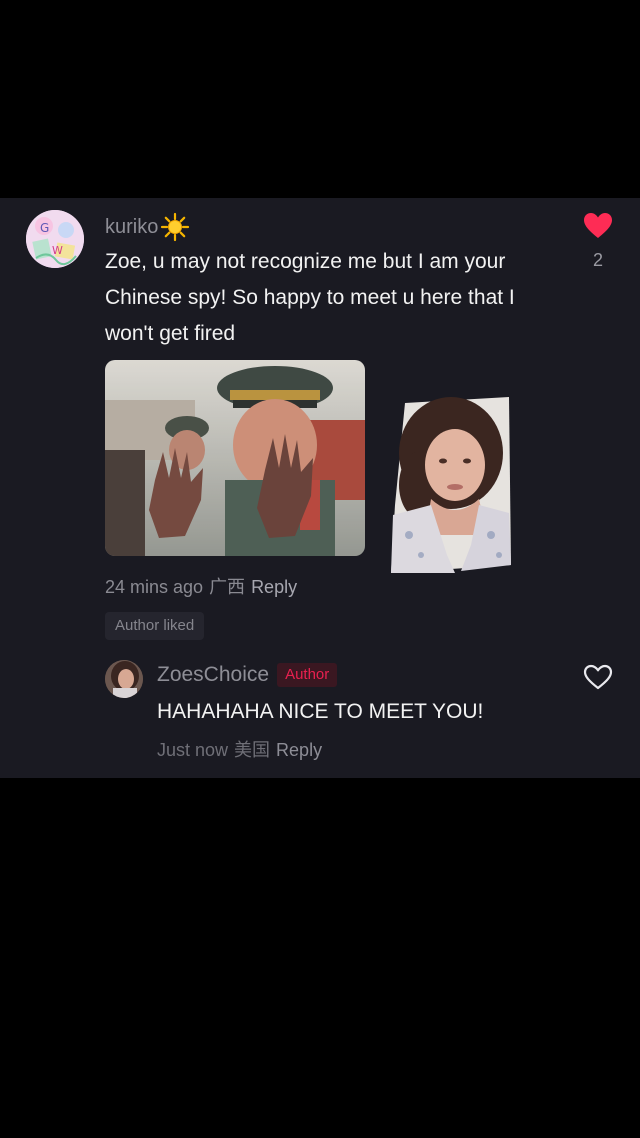  What do you see at coordinates (227, 587) in the screenshot?
I see `comment-location: 广西` at bounding box center [227, 587].